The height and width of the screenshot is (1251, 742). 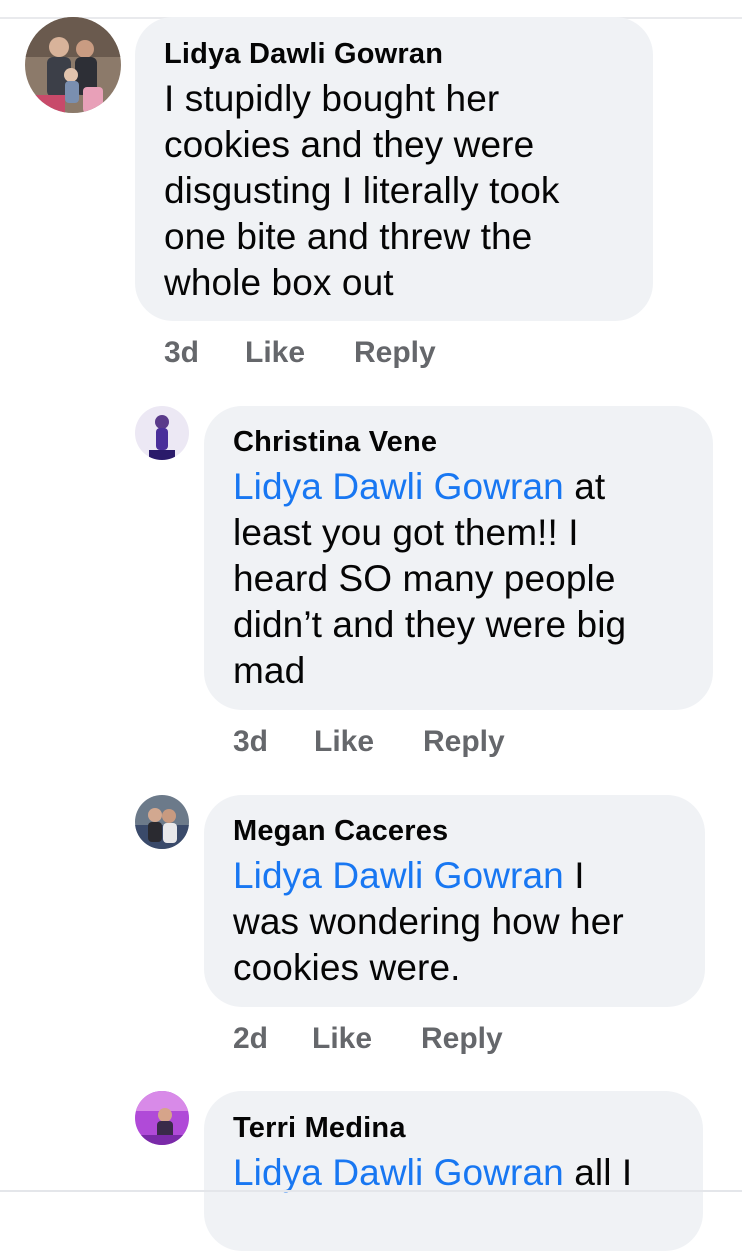 What do you see at coordinates (303, 54) in the screenshot?
I see `comment-author: Lidya Dawli Gowran` at bounding box center [303, 54].